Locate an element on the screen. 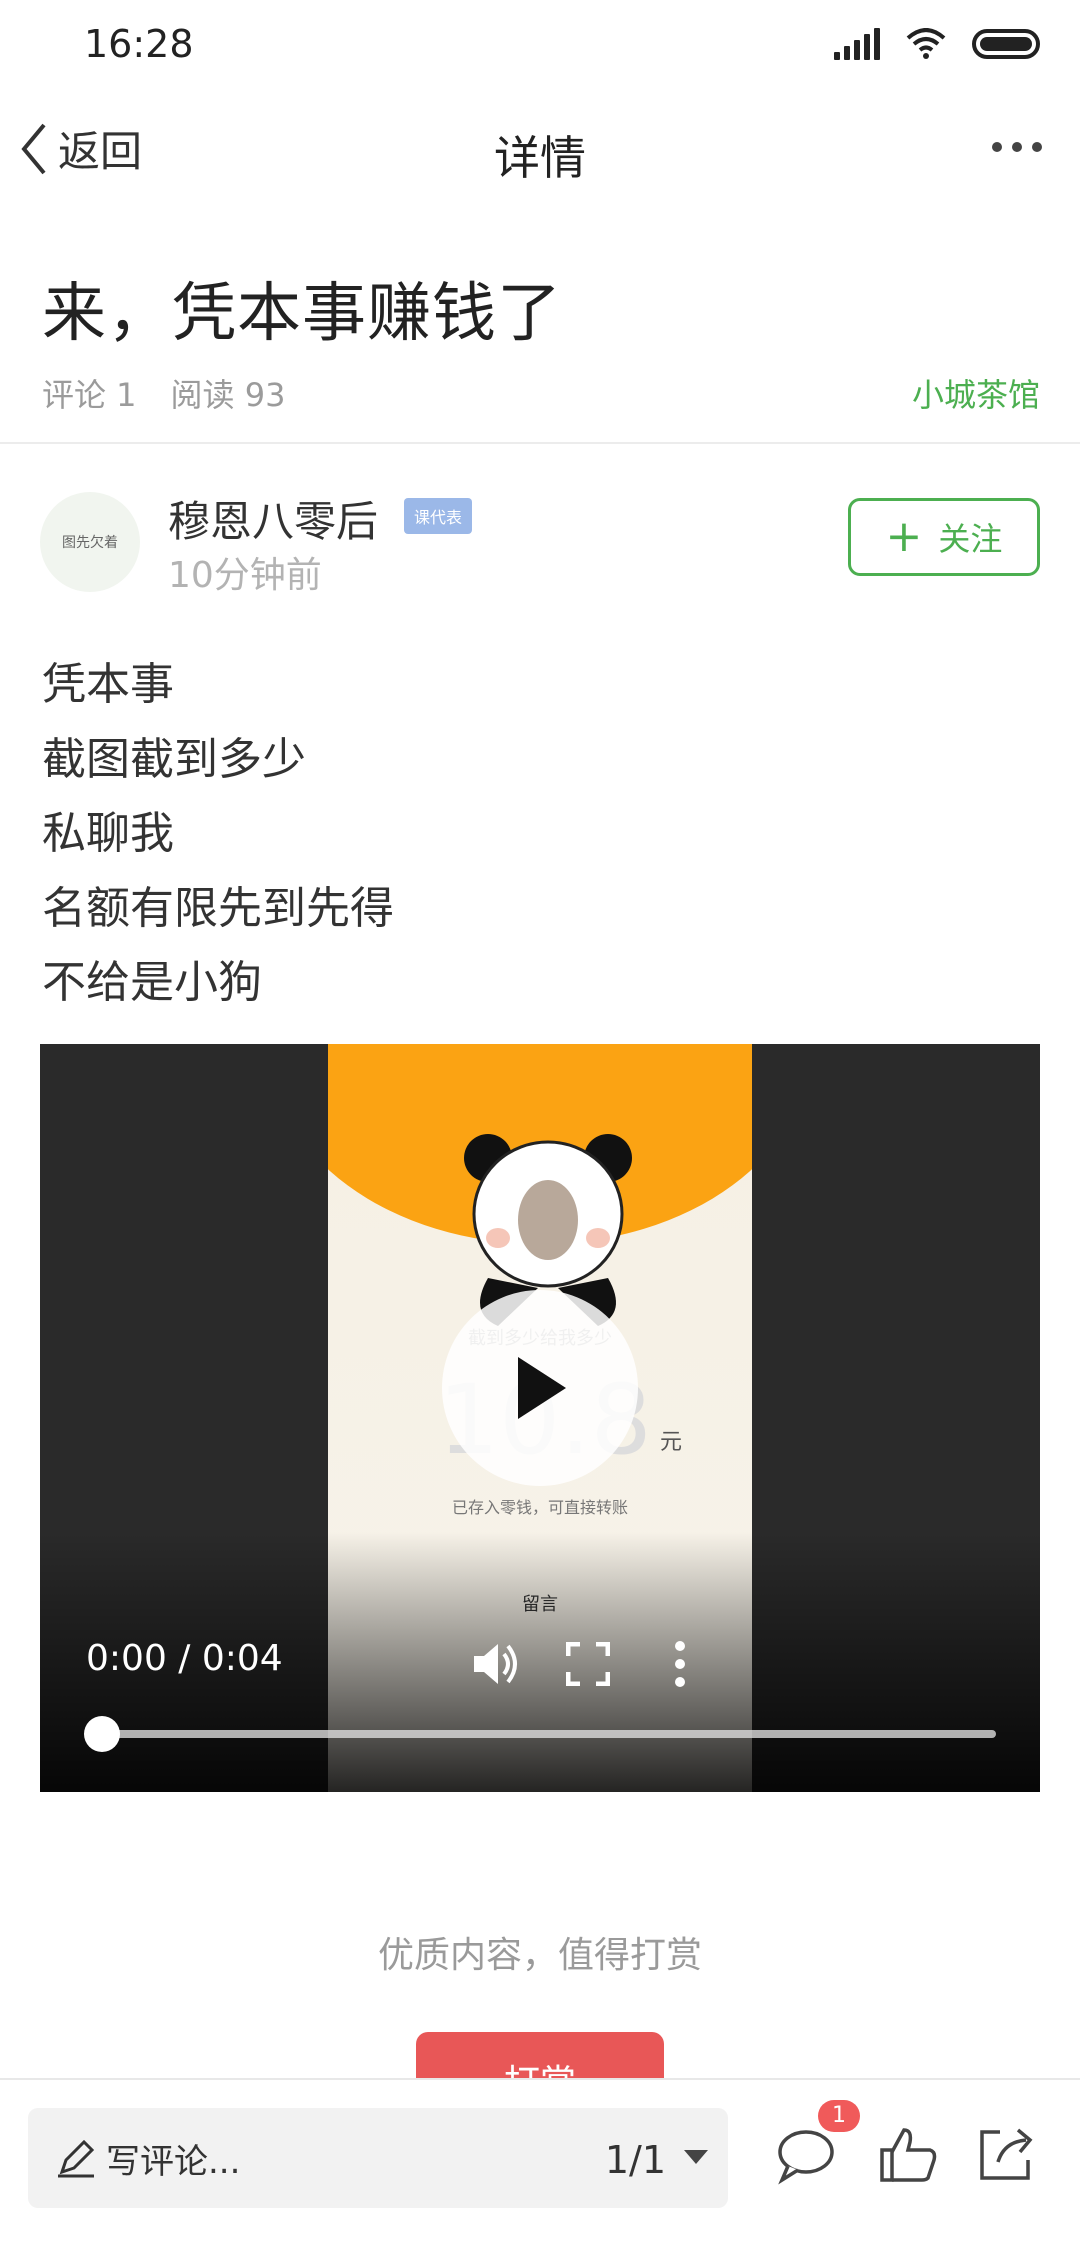  pencil-icon is located at coordinates (76, 2158).